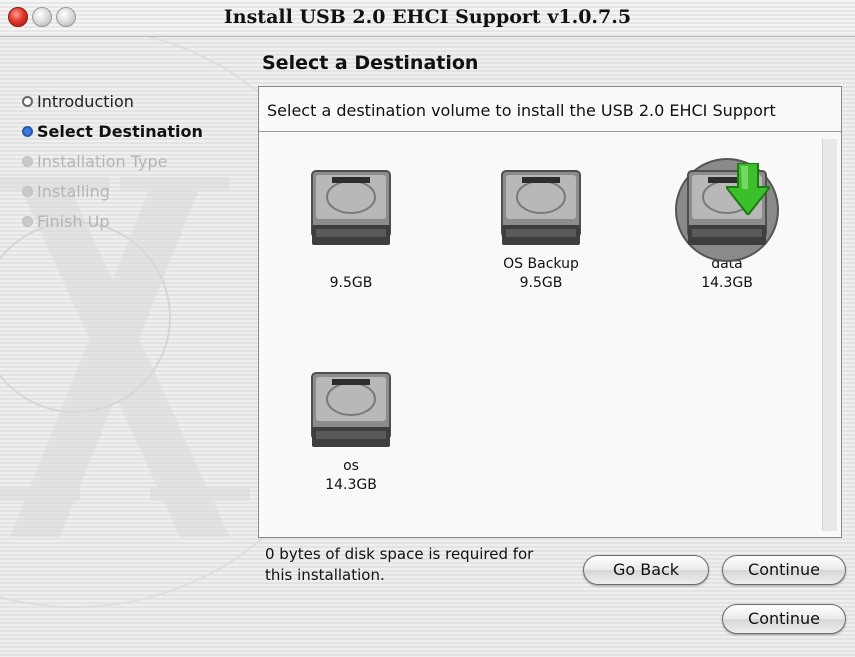 Image resolution: width=855 pixels, height=657 pixels. What do you see at coordinates (784, 619) in the screenshot?
I see `continue-button-secondary: Continue` at bounding box center [784, 619].